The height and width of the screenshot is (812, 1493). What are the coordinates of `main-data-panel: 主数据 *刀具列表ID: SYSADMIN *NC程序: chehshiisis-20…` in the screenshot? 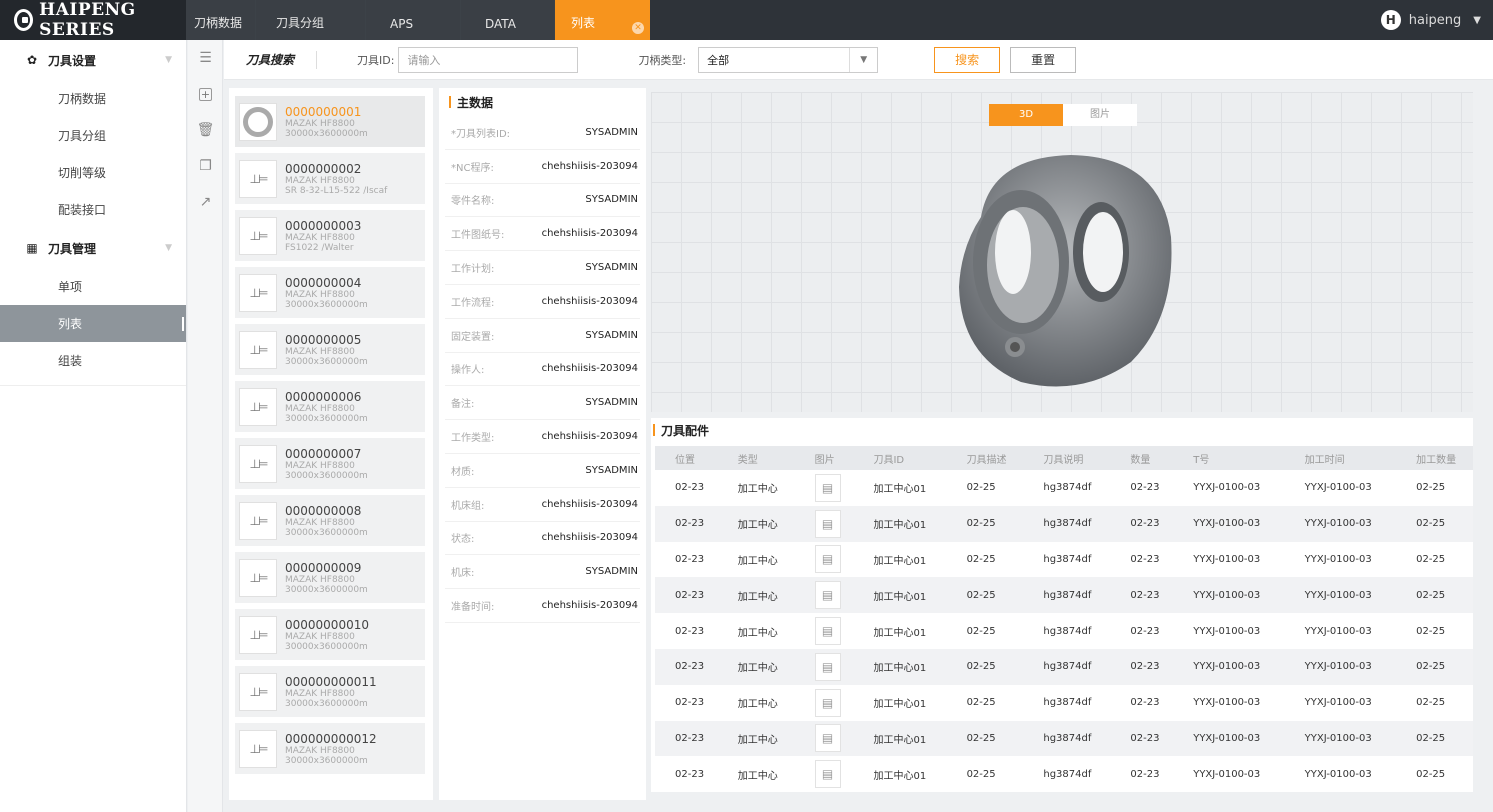 It's located at (542, 444).